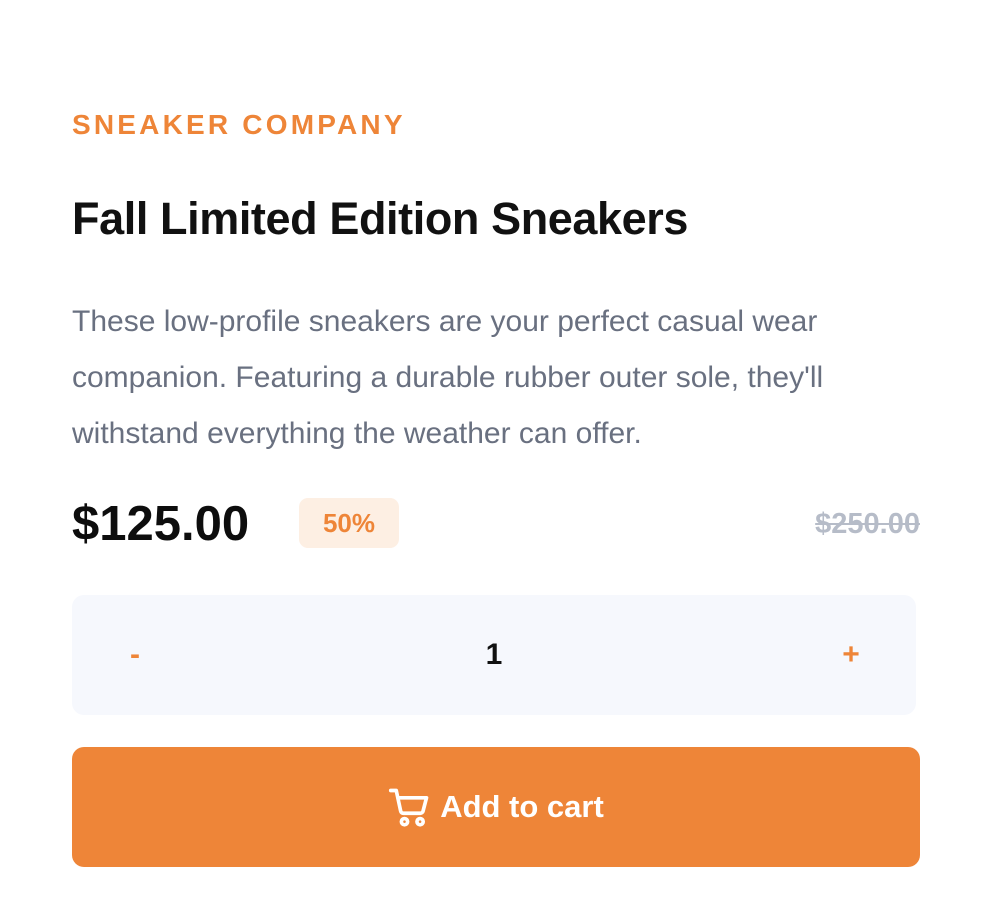 The width and height of the screenshot is (992, 914). Describe the element at coordinates (349, 523) in the screenshot. I see `discount-badge: 50%` at that location.